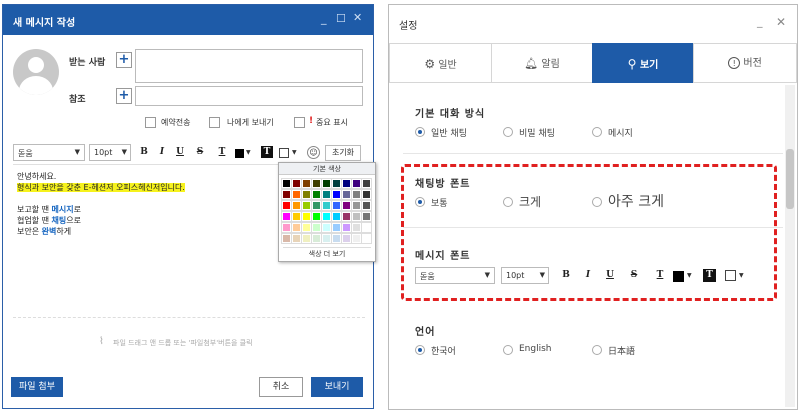 The image size is (800, 416). Describe the element at coordinates (327, 253) in the screenshot. I see `more-colors-button: 색상 더 보기` at that location.